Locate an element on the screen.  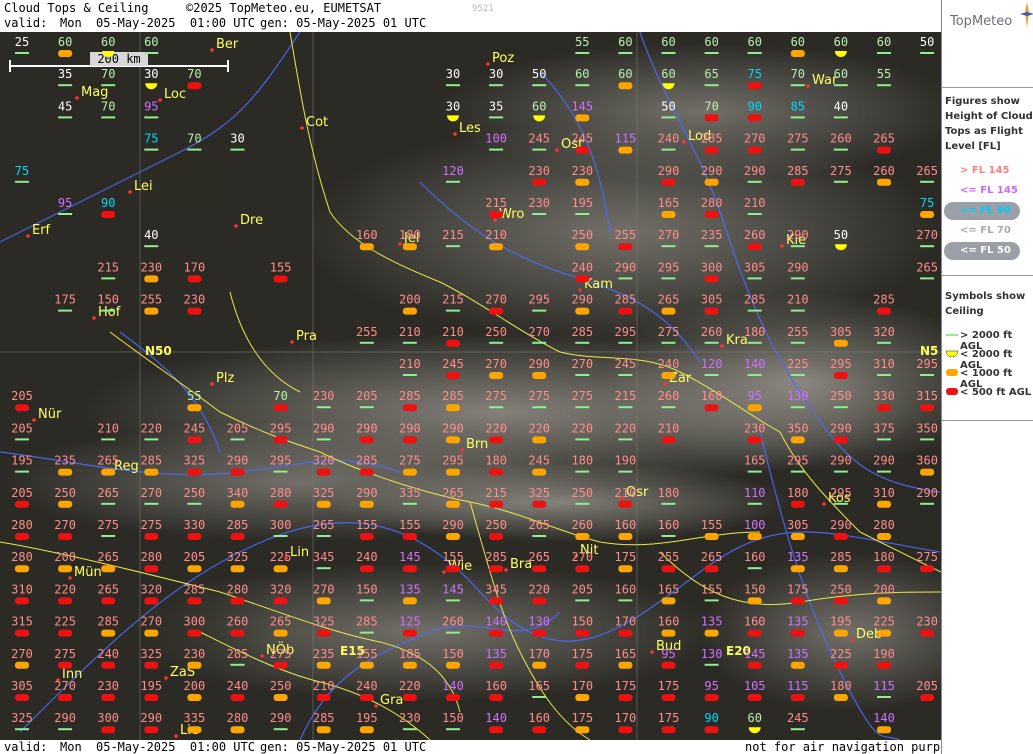
cloud-top-value: 275 is located at coordinates (410, 461).